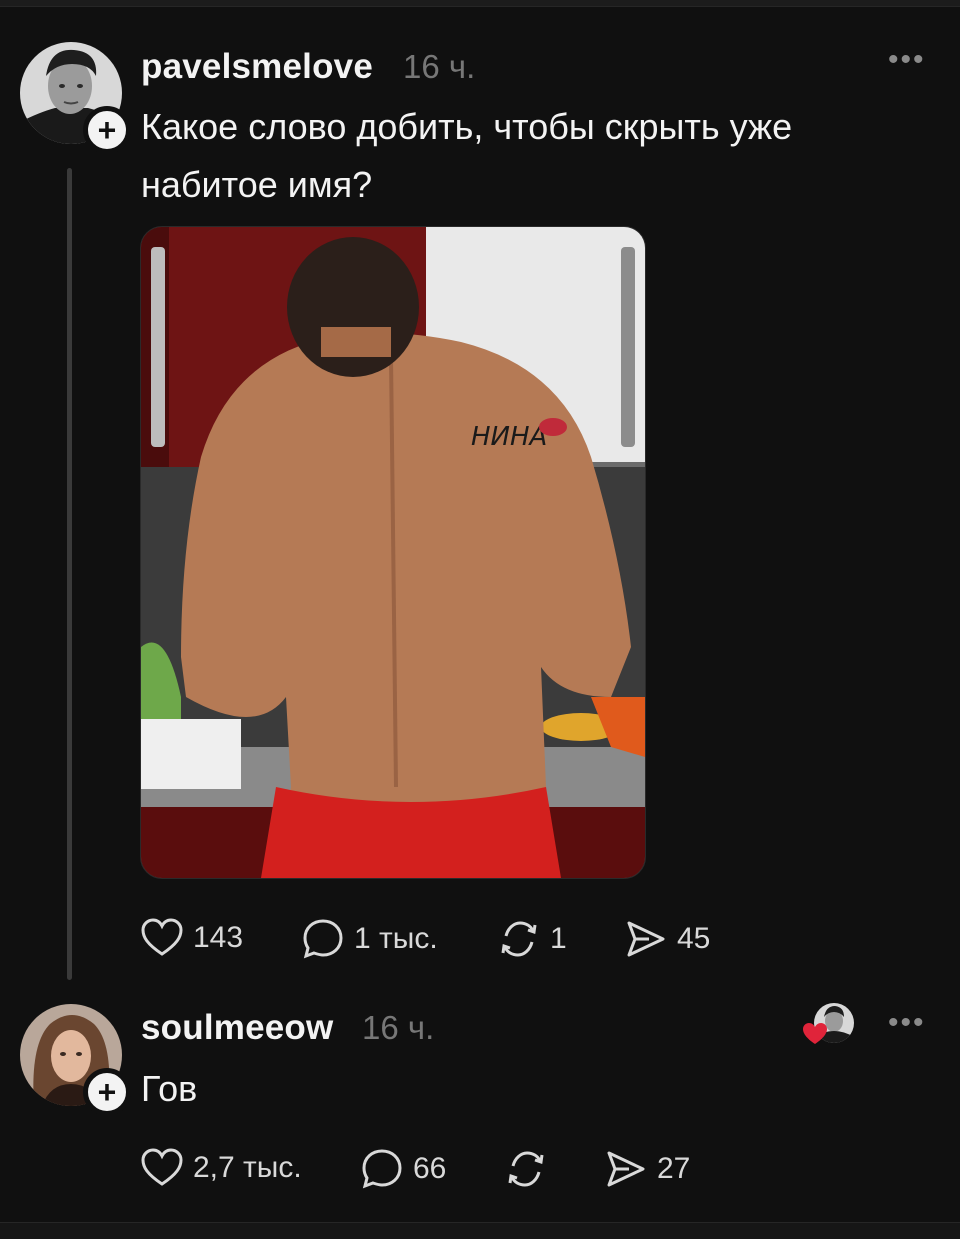 Image resolution: width=960 pixels, height=1239 pixels. Describe the element at coordinates (237, 1028) in the screenshot. I see `post-username: soulmeeow` at that location.